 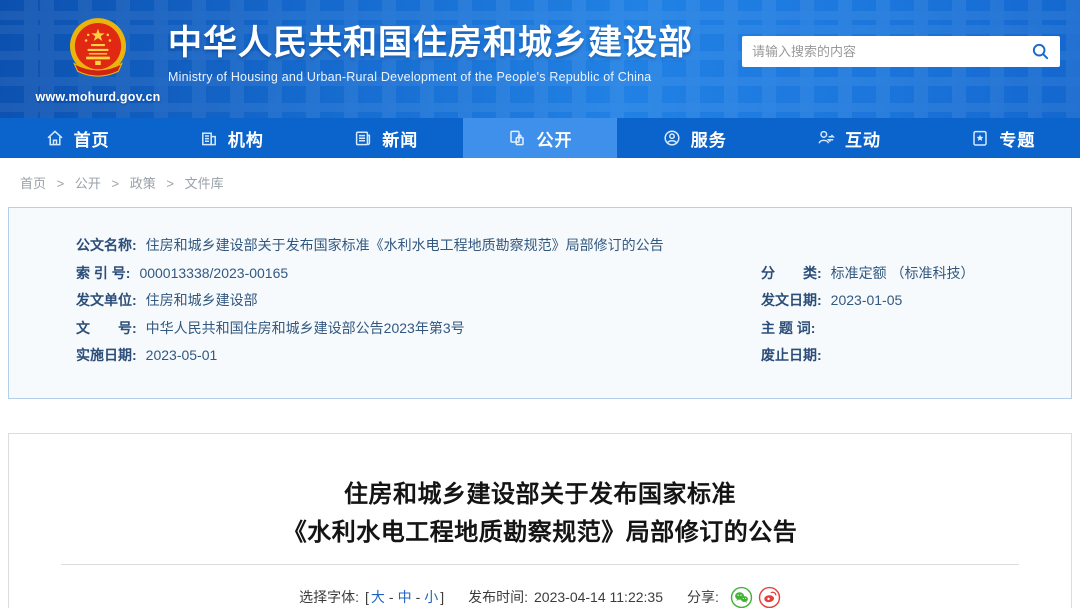 What do you see at coordinates (554, 140) in the screenshot?
I see `nav-item-label: 公开` at bounding box center [554, 140].